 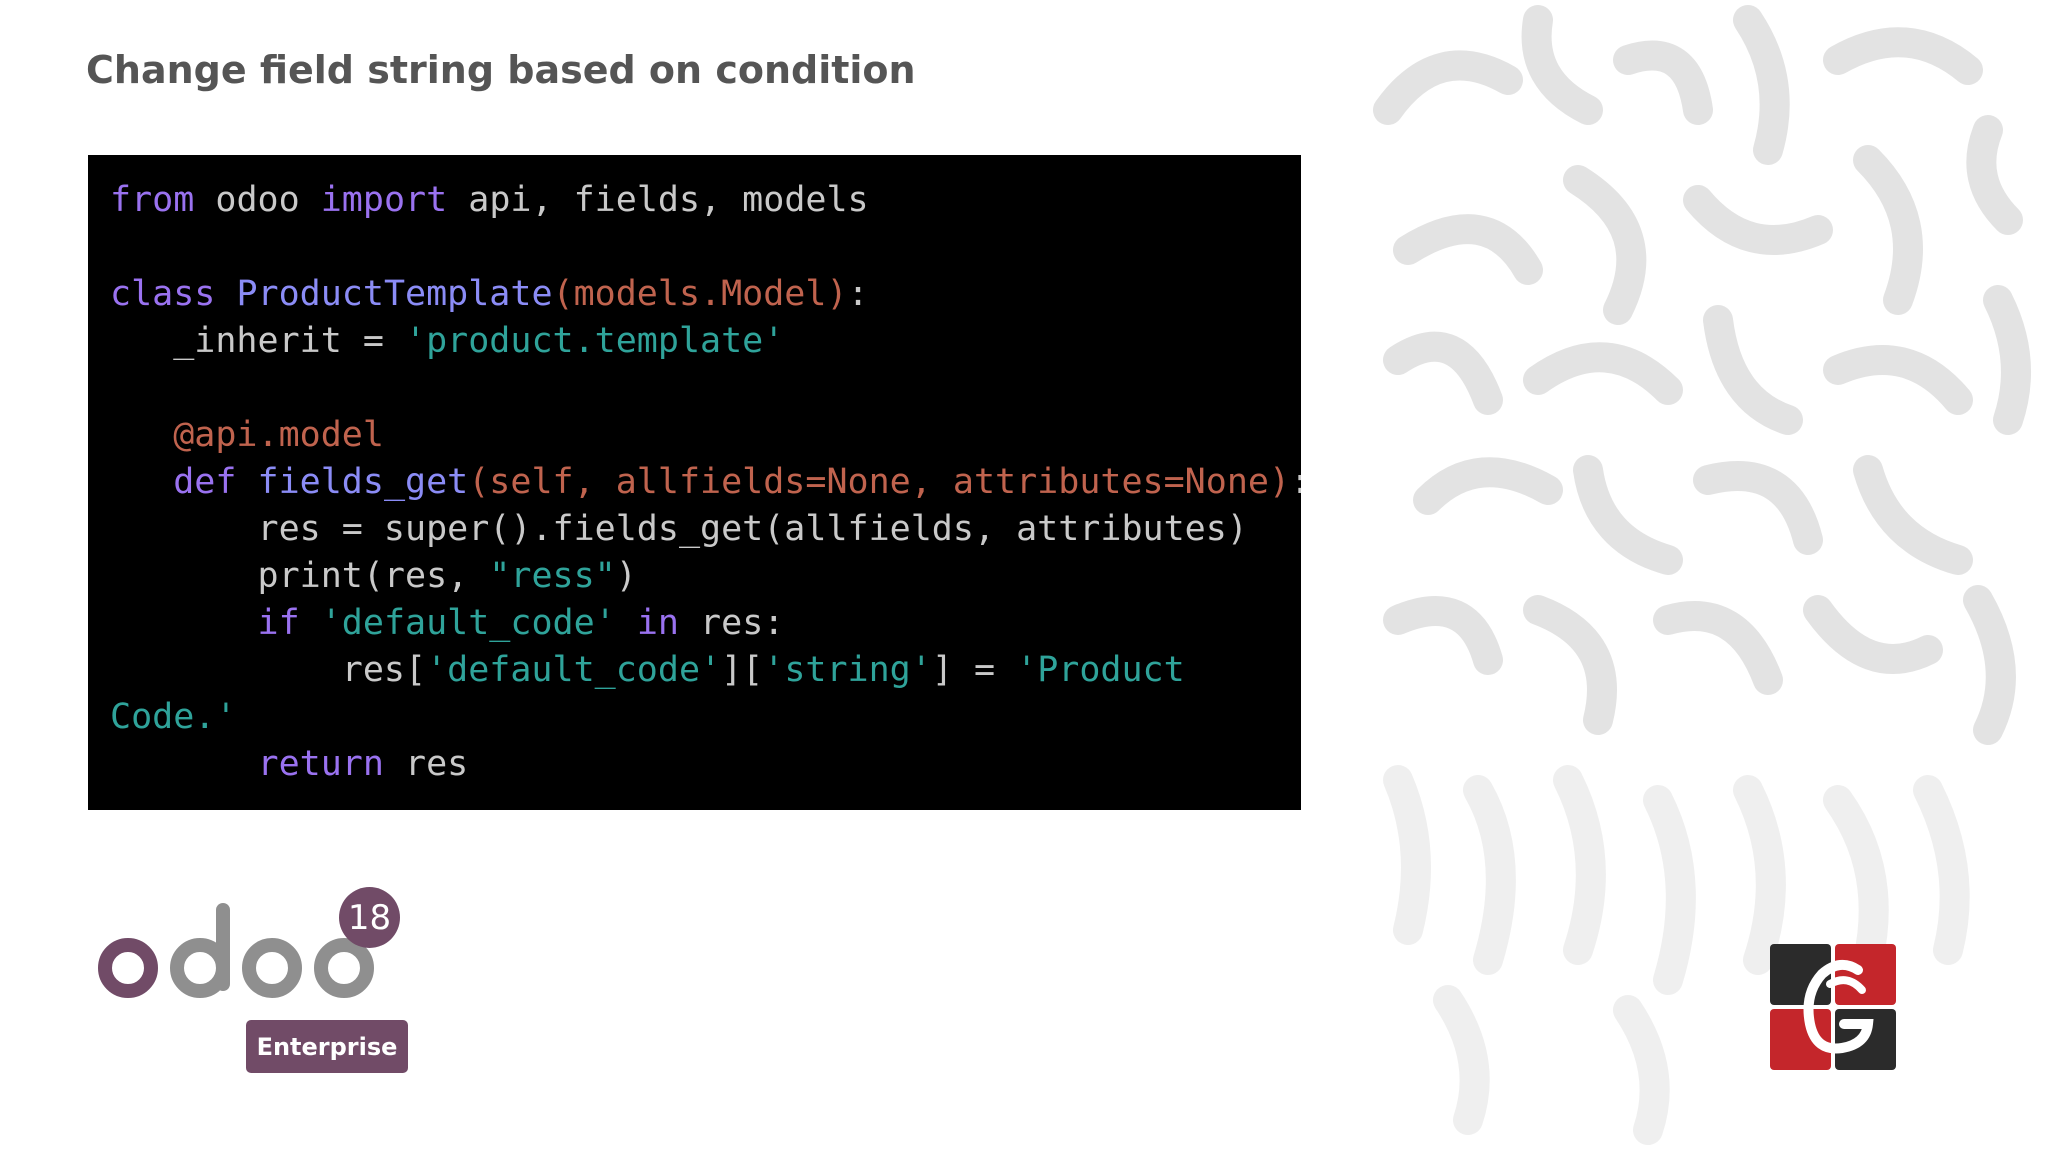 What do you see at coordinates (205, 623) in the screenshot?
I see `code-token: if` at bounding box center [205, 623].